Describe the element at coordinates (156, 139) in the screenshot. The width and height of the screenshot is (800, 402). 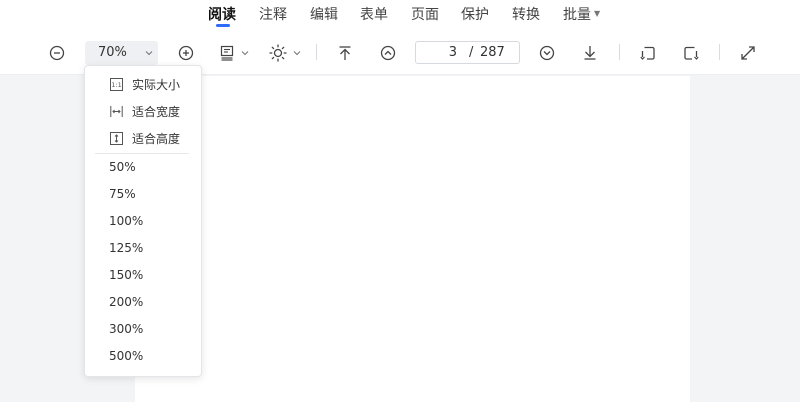
I see `zoom-option-label: 适合高度` at that location.